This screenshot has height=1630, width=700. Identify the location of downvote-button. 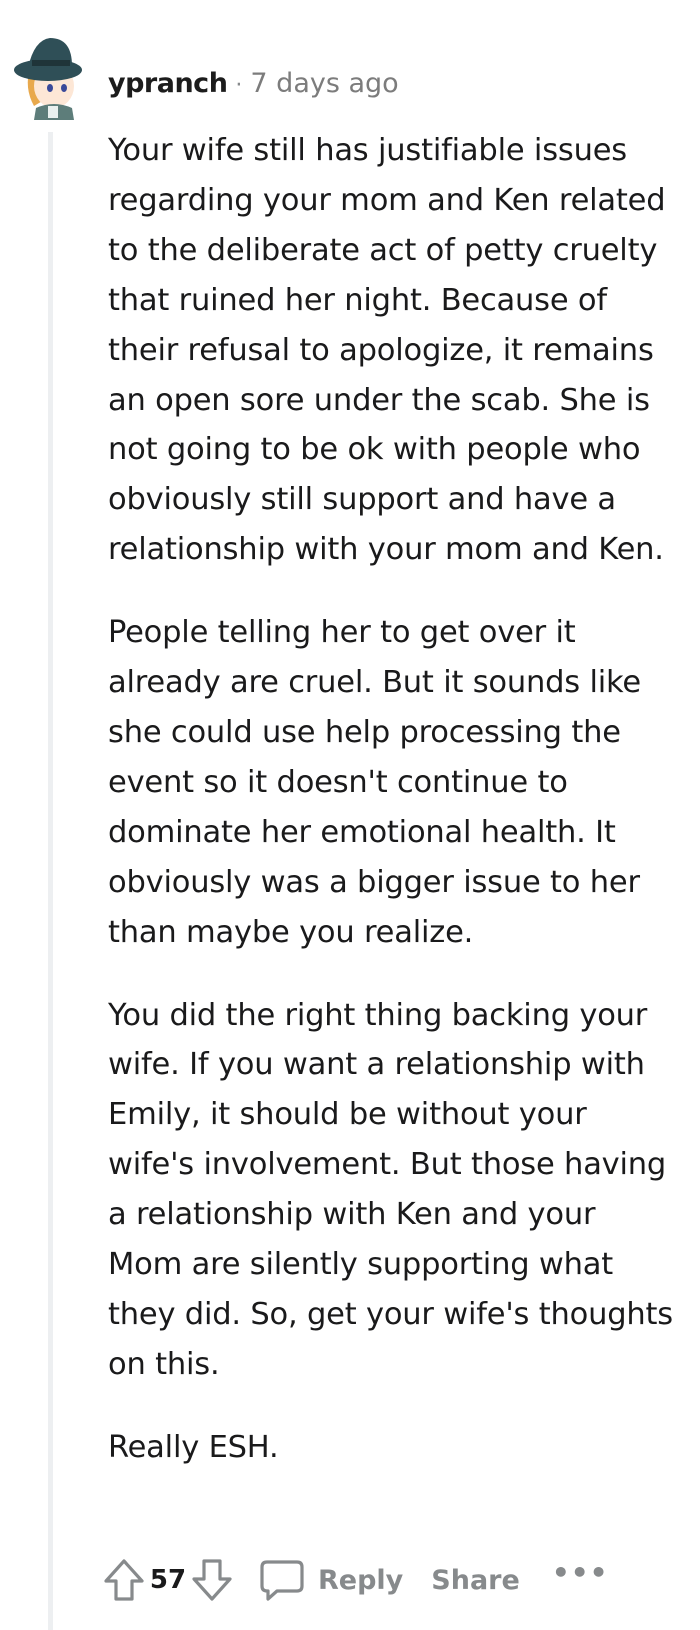
(212, 1580).